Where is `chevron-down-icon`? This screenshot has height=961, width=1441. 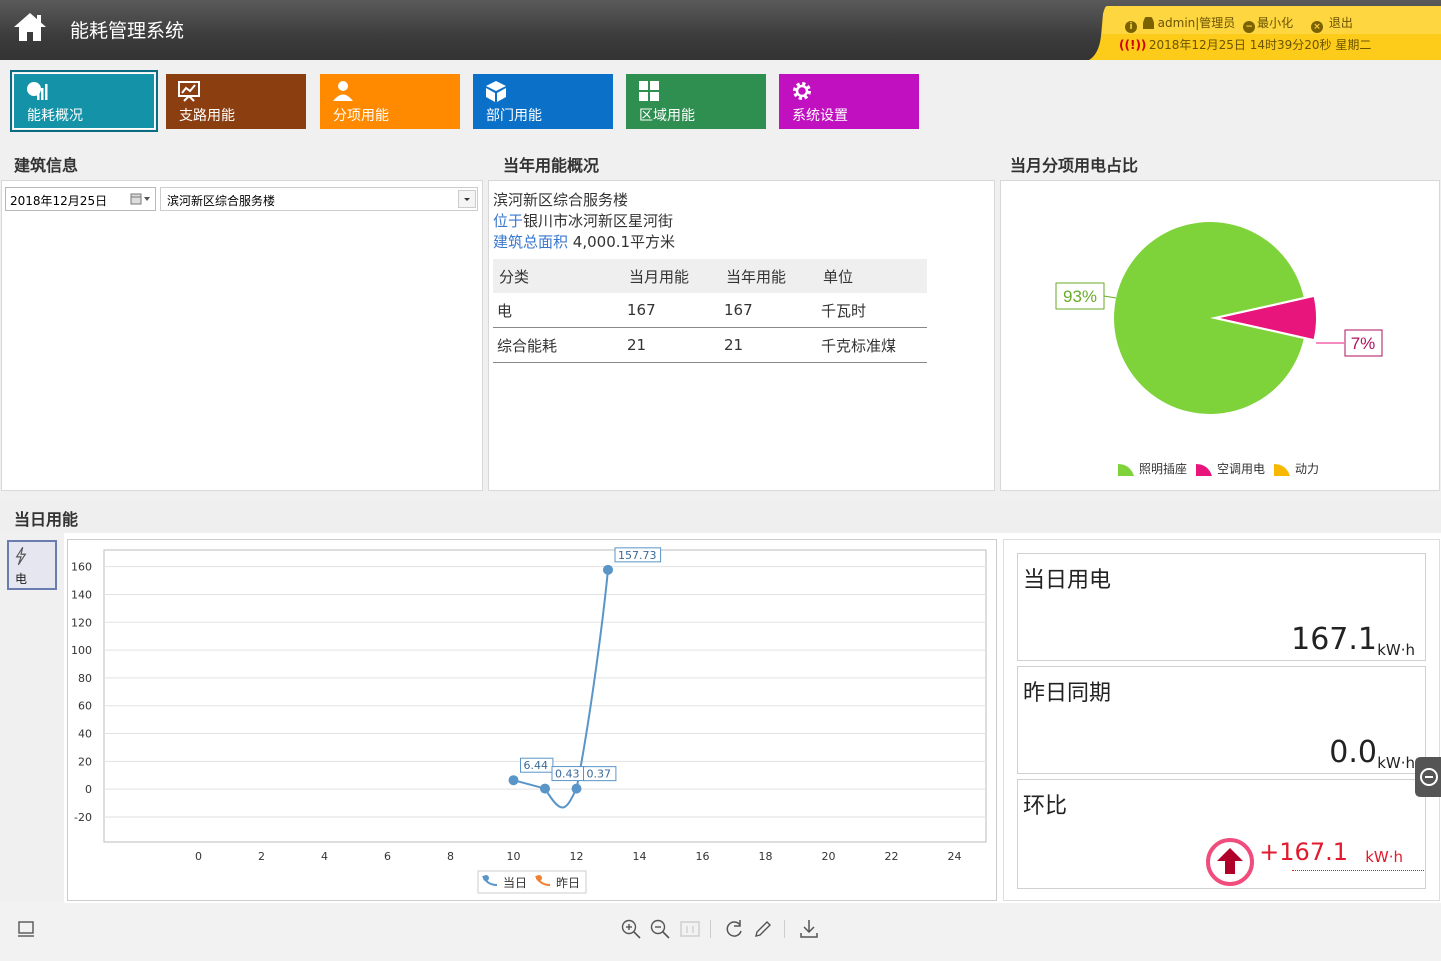
chevron-down-icon is located at coordinates (467, 199).